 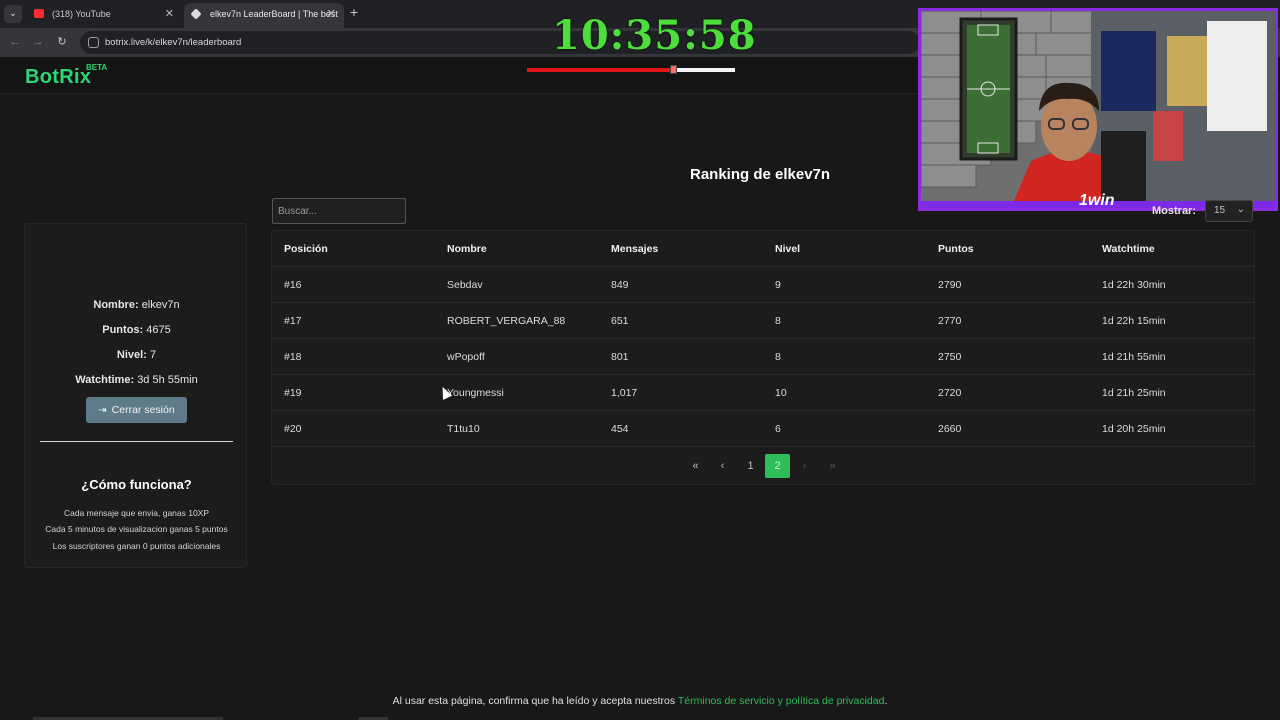 I want to click on watchtime-cell: 1d 22h 30min, so click(x=1134, y=285).